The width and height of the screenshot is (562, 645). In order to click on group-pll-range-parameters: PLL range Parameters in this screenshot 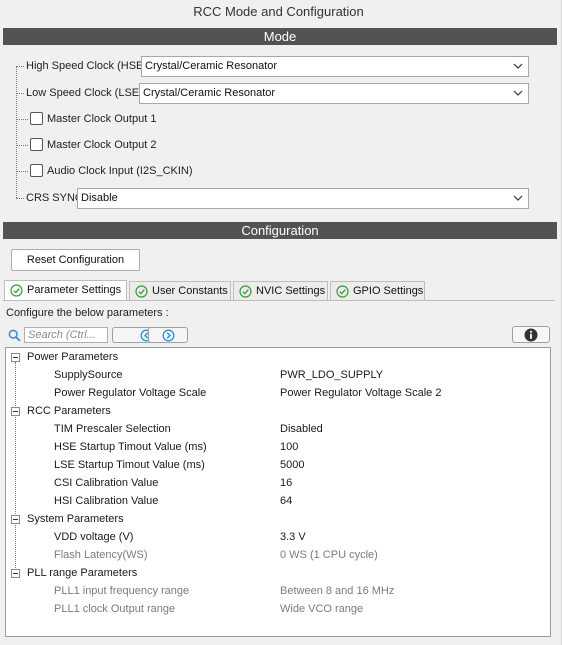, I will do `click(82, 573)`.